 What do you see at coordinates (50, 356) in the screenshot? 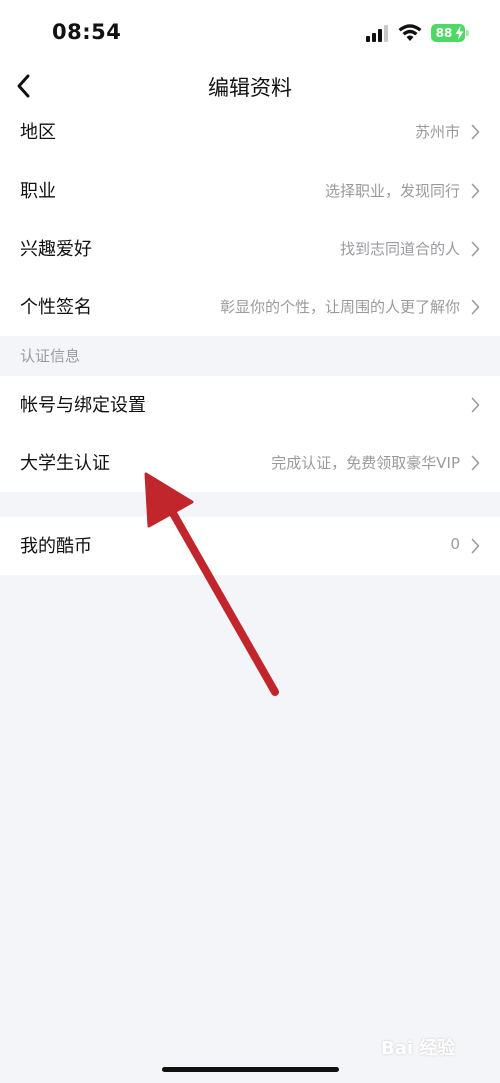
I see `section-title: 认证信息` at bounding box center [50, 356].